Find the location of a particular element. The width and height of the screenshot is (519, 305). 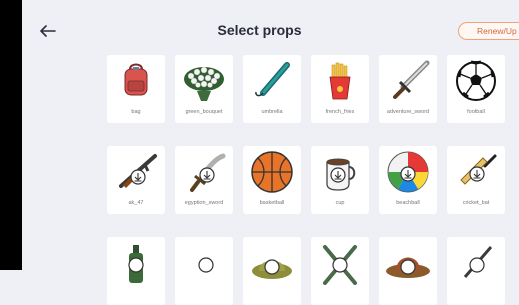

fries-icon is located at coordinates (340, 81).